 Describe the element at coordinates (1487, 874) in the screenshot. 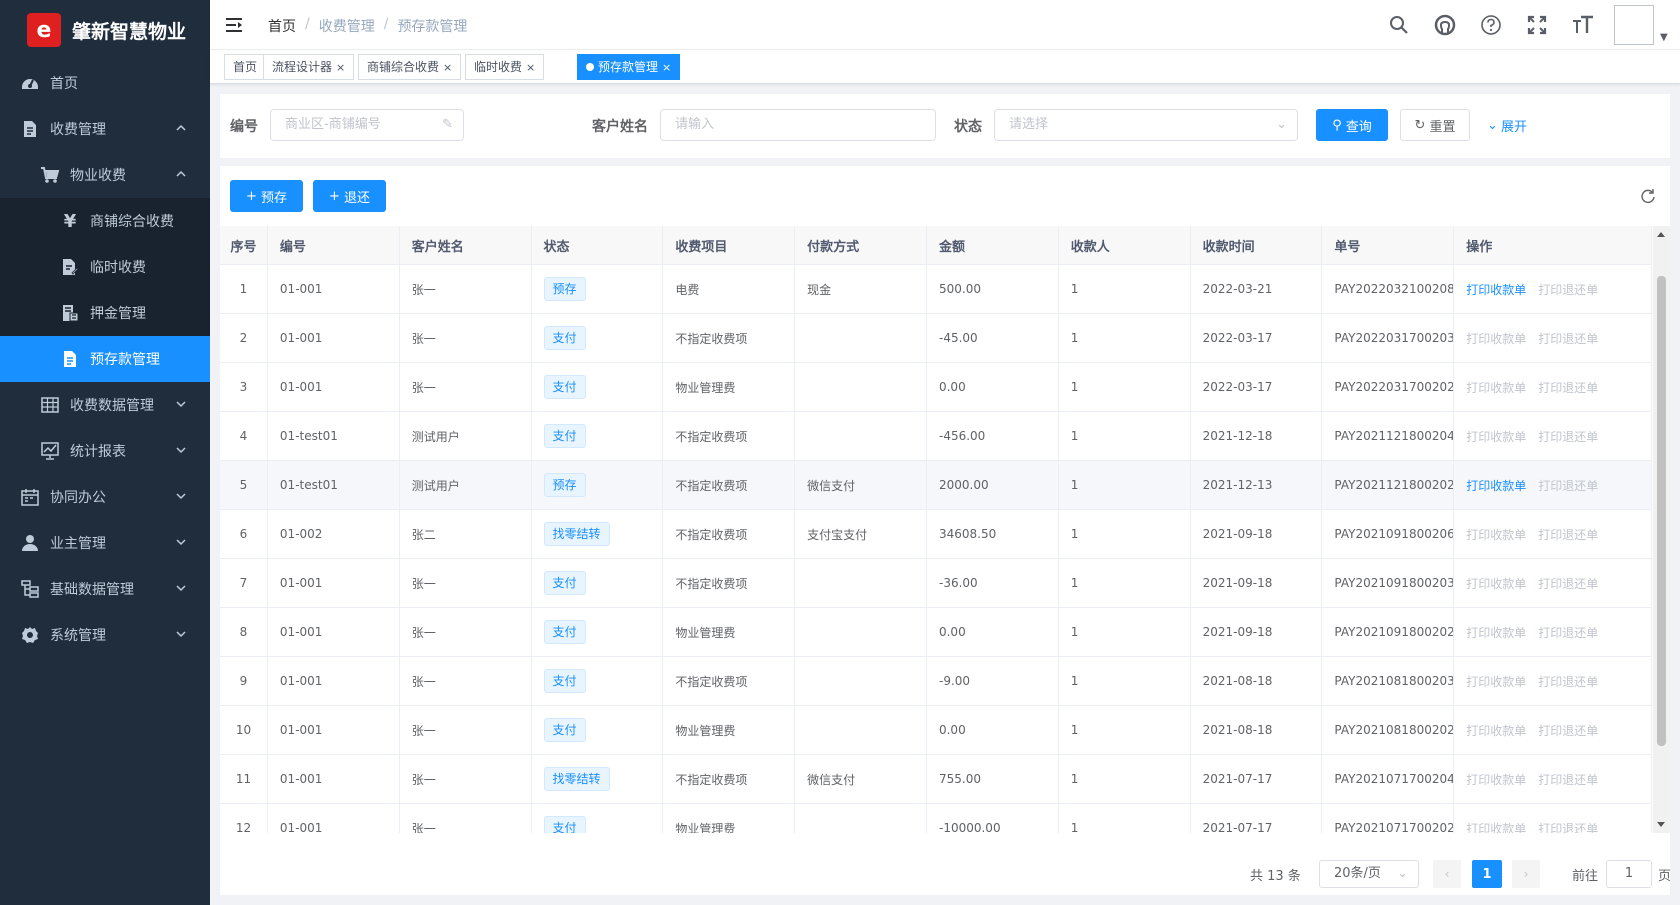

I see `page-number-current: 1` at that location.